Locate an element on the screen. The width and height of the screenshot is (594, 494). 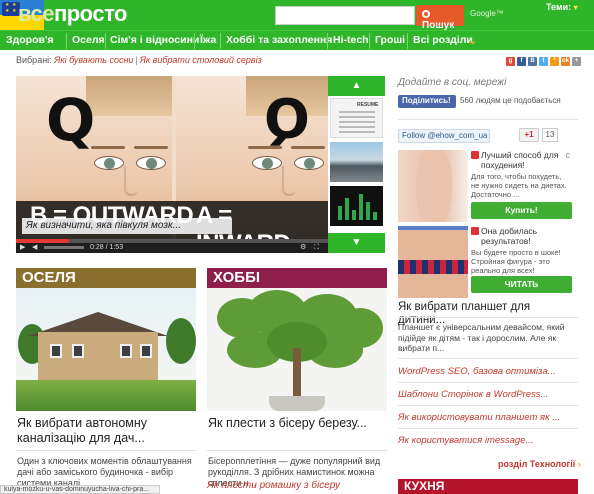
ad-headline: Она добилась результатов! is located at coordinates (524, 236).